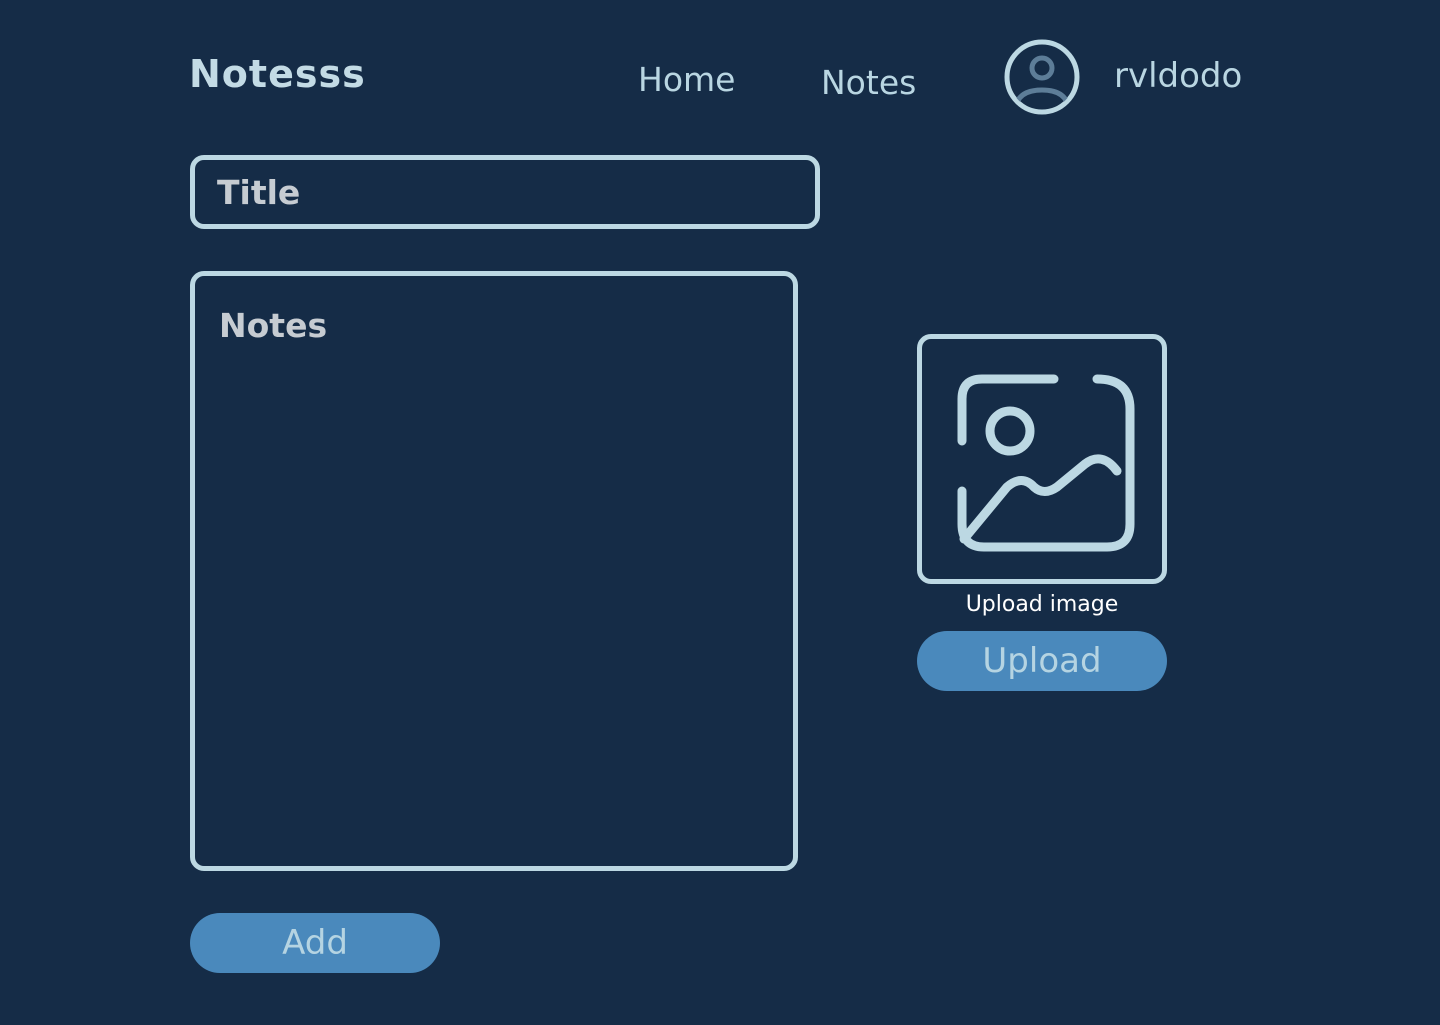  I want to click on image-upload-area, so click(1042, 459).